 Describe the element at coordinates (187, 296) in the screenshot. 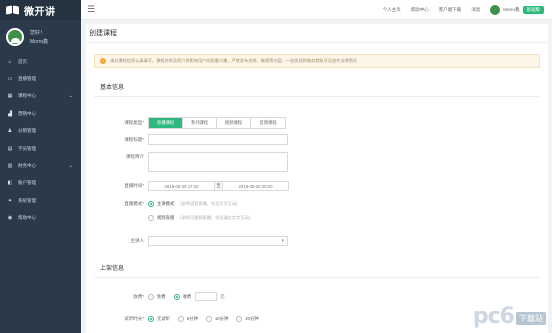

I see `pay-option-label: 收费` at that location.